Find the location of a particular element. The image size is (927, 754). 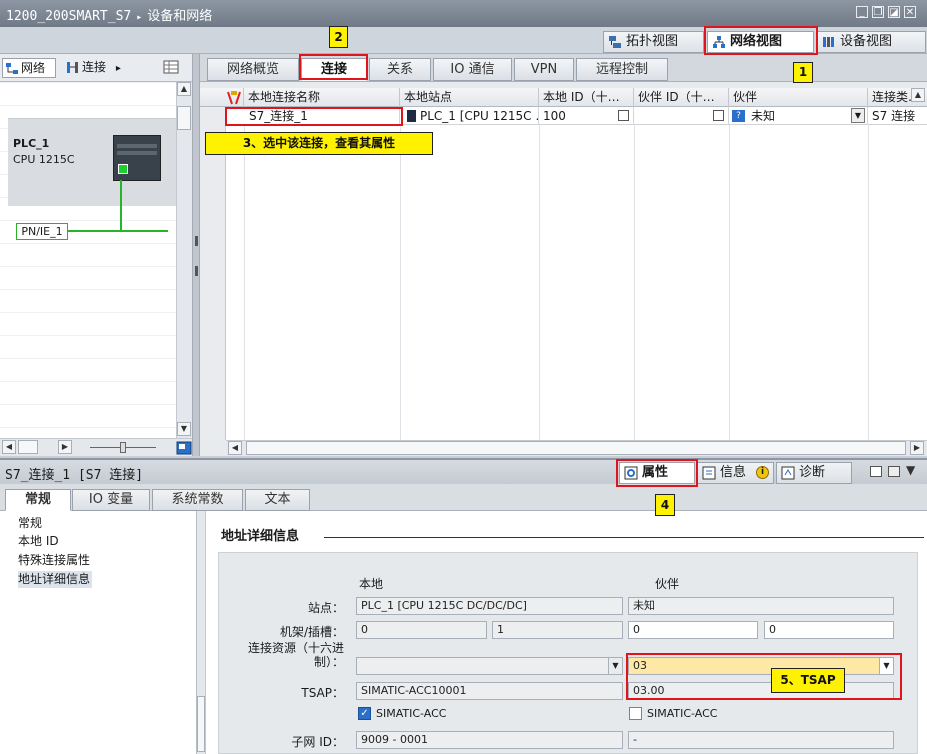

network-canvas: PLC_1 CPU 1215C PN/IE_1 is located at coordinates (88, 260).